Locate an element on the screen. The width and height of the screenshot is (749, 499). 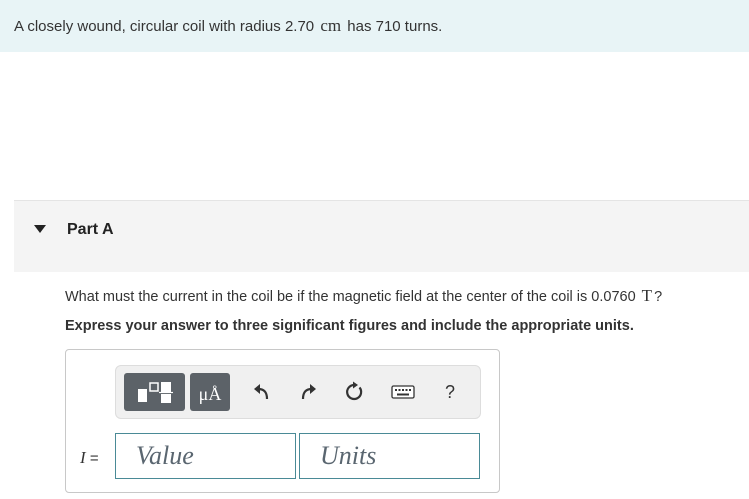
field-unit: T is located at coordinates (647, 295).